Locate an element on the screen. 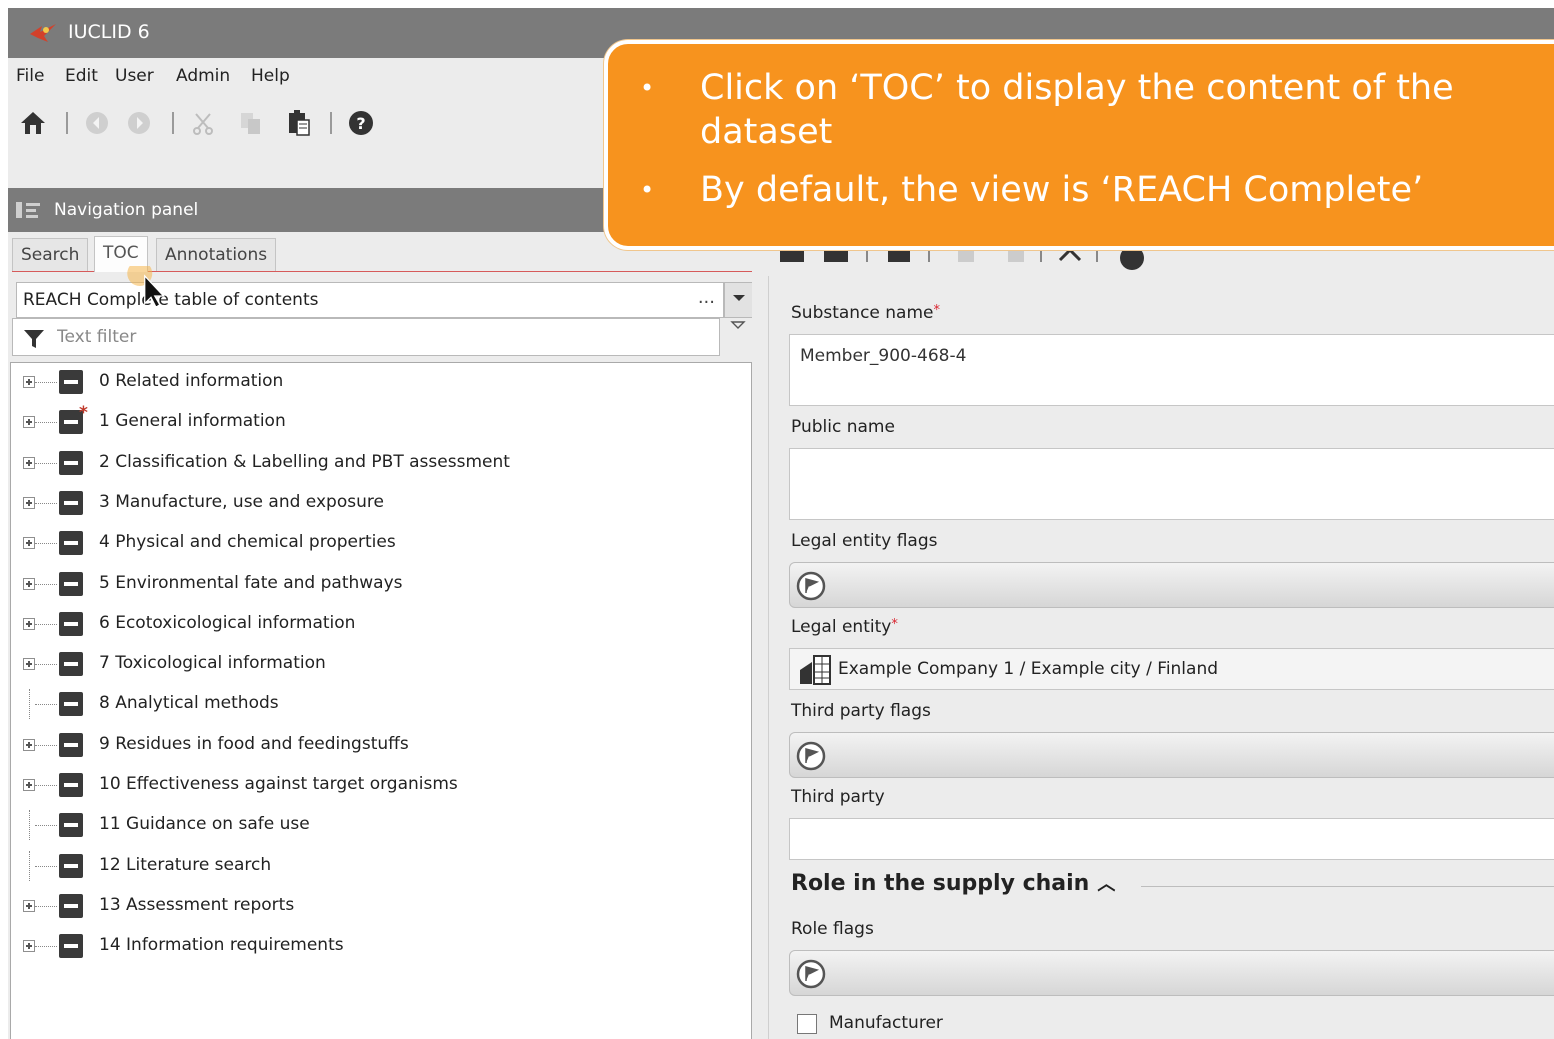 The image size is (1554, 1039). required-star-icon: * is located at coordinates (83, 413).